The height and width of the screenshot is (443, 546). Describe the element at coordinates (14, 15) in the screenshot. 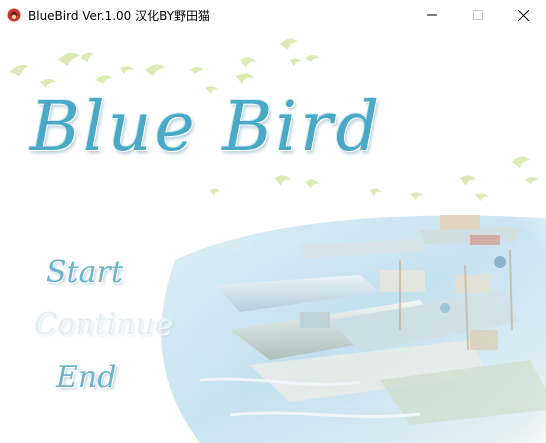

I see `bird-icon` at that location.